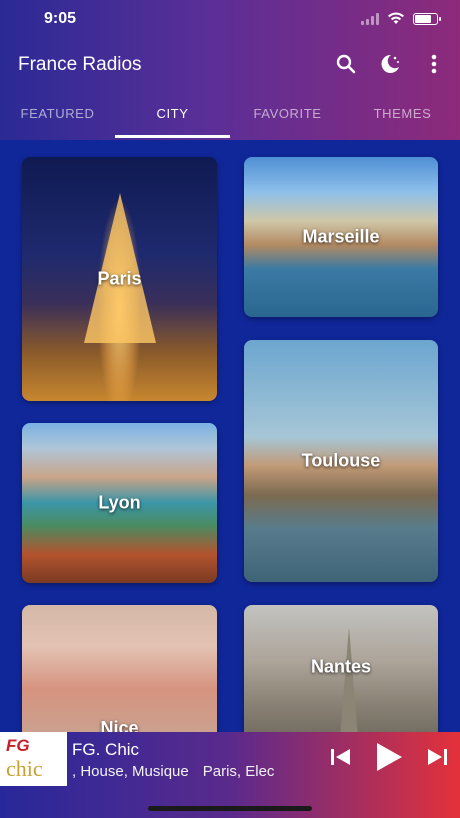 This screenshot has width=460, height=818. What do you see at coordinates (434, 64) in the screenshot?
I see `more-vertical-icon` at bounding box center [434, 64].